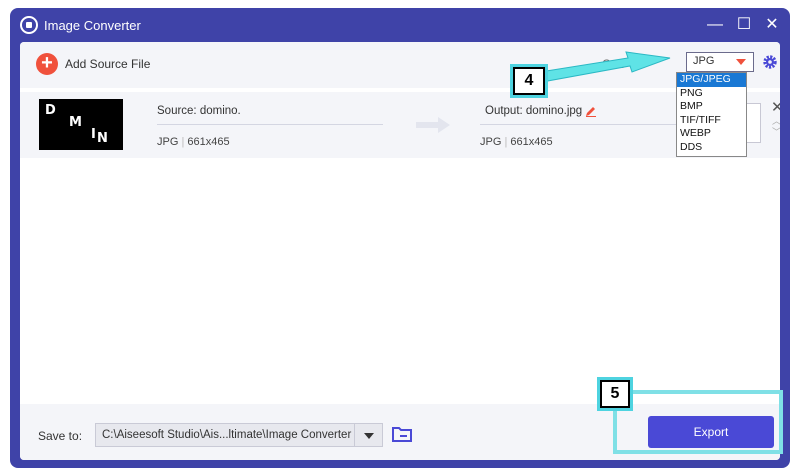 The image size is (800, 475). I want to click on callout-step-5: 5, so click(615, 394).